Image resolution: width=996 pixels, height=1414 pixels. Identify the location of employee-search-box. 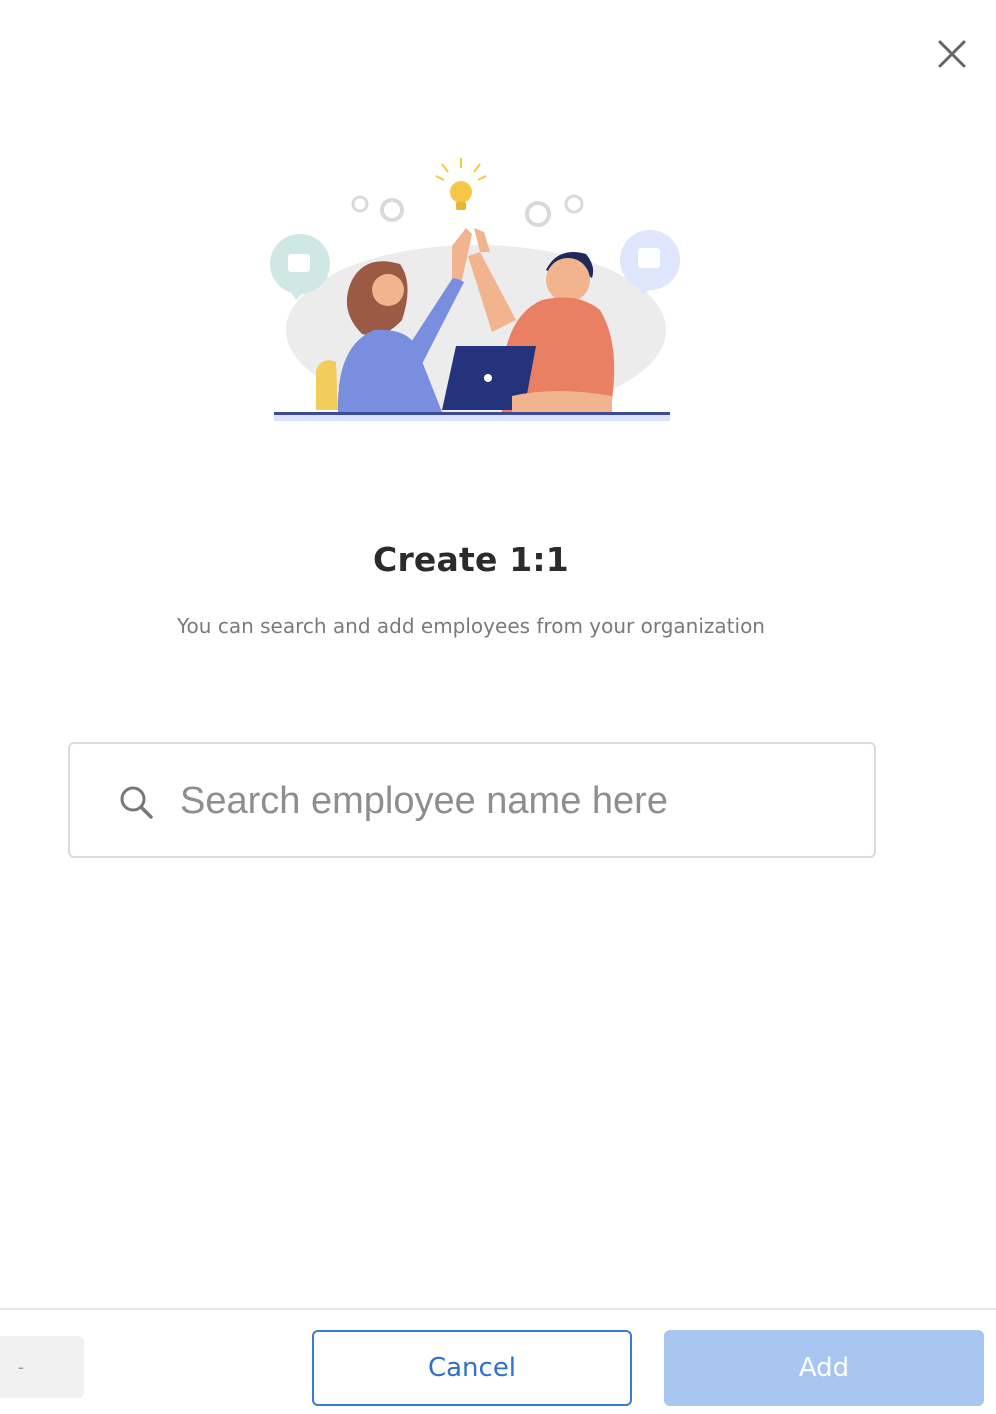
(472, 800).